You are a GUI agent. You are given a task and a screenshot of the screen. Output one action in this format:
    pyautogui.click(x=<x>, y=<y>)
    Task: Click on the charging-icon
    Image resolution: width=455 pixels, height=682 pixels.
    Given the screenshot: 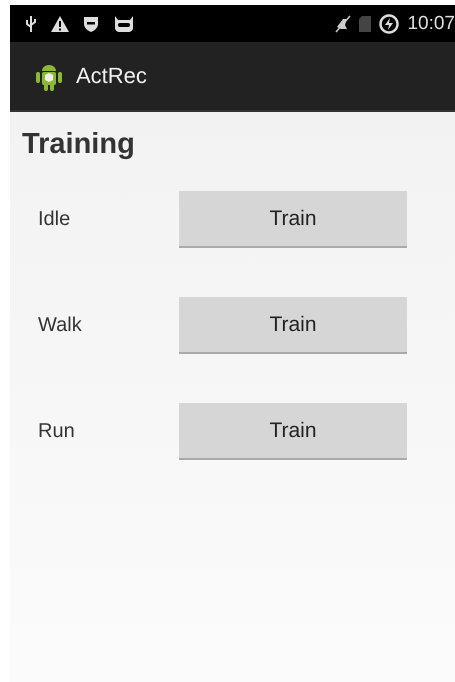 What is the action you would take?
    pyautogui.click(x=389, y=24)
    